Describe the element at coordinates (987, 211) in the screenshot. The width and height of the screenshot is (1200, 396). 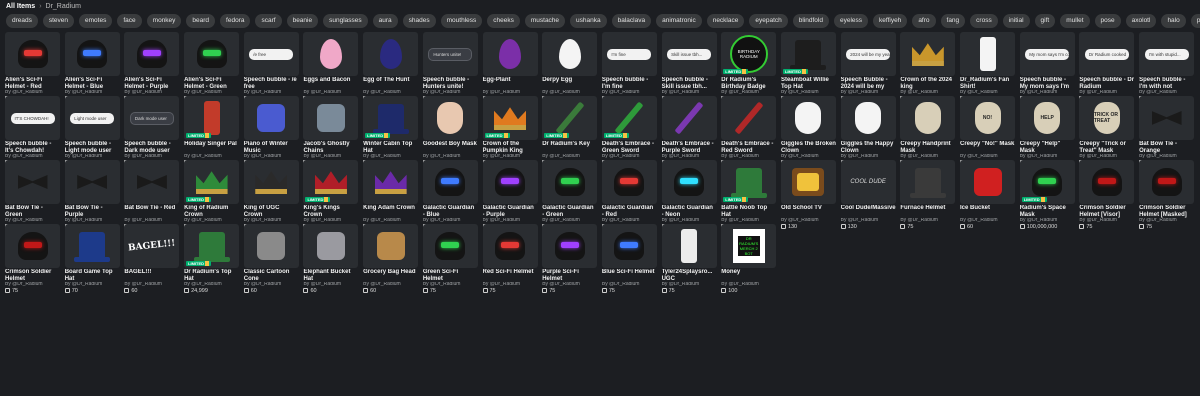
I see `item-name: Ice Bucket` at that location.